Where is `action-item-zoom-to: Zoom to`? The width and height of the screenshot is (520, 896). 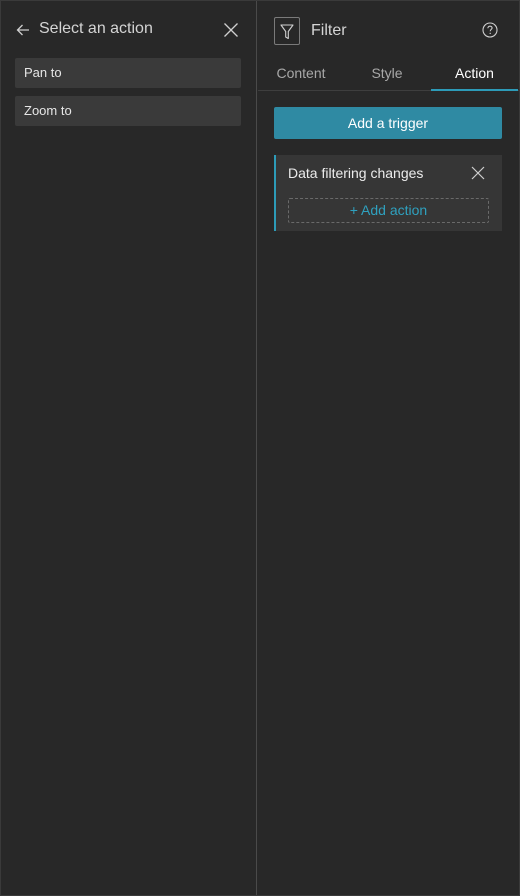
action-item-zoom-to: Zoom to is located at coordinates (128, 111).